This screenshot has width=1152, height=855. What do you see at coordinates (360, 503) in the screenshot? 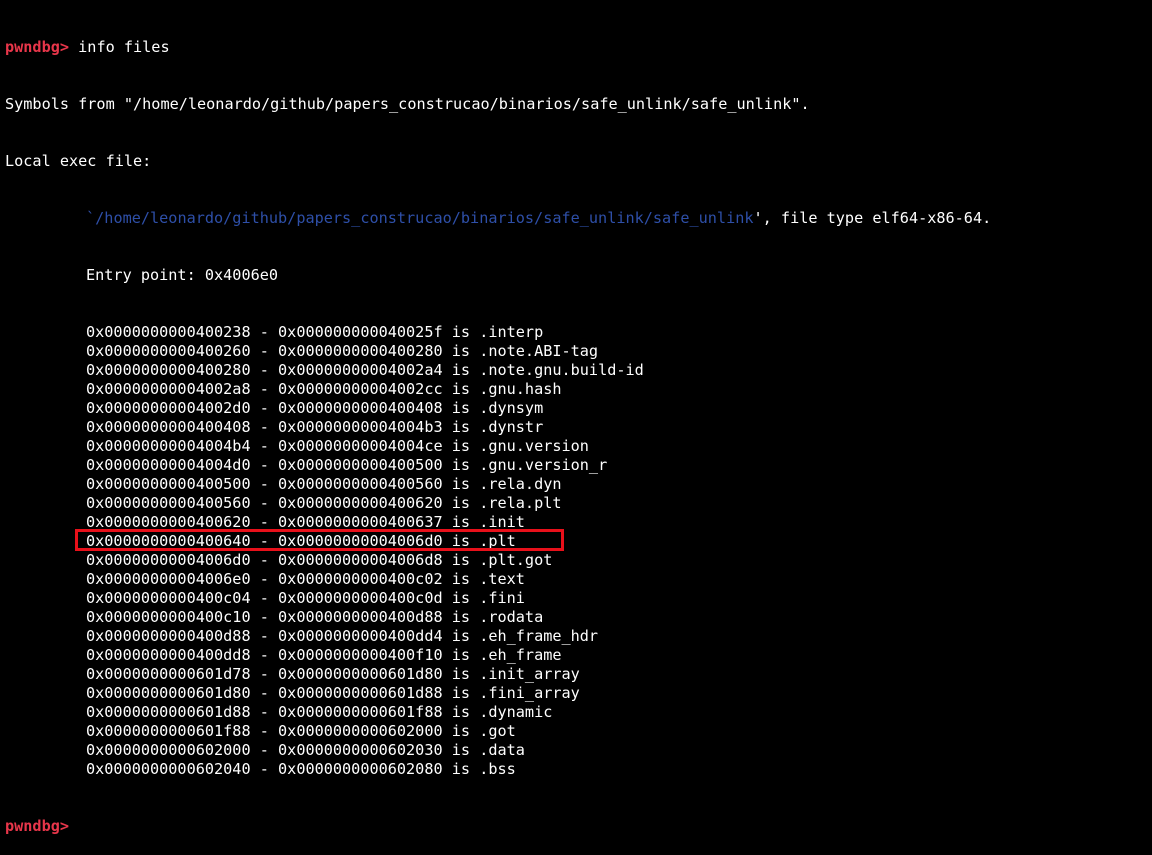
I see `section-end-address: 0x0000000000400620` at bounding box center [360, 503].